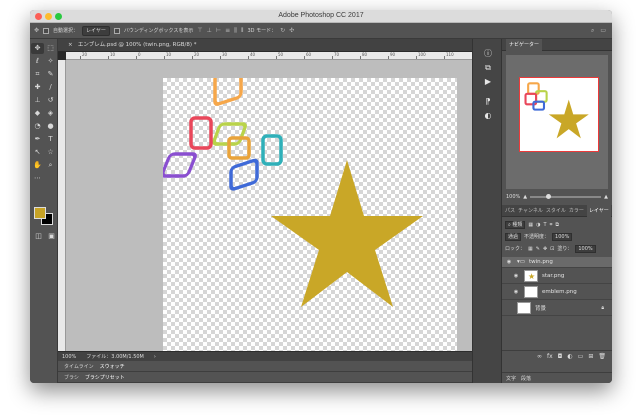  What do you see at coordinates (602, 356) in the screenshot?
I see `delete-layer-icon: 🗑︎` at bounding box center [602, 356].